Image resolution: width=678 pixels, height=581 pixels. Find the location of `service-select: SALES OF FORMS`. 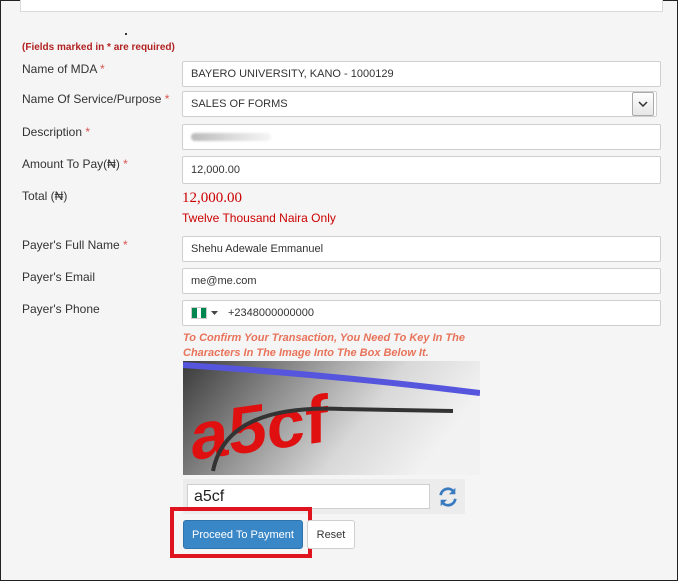

service-select: SALES OF FORMS is located at coordinates (419, 104).